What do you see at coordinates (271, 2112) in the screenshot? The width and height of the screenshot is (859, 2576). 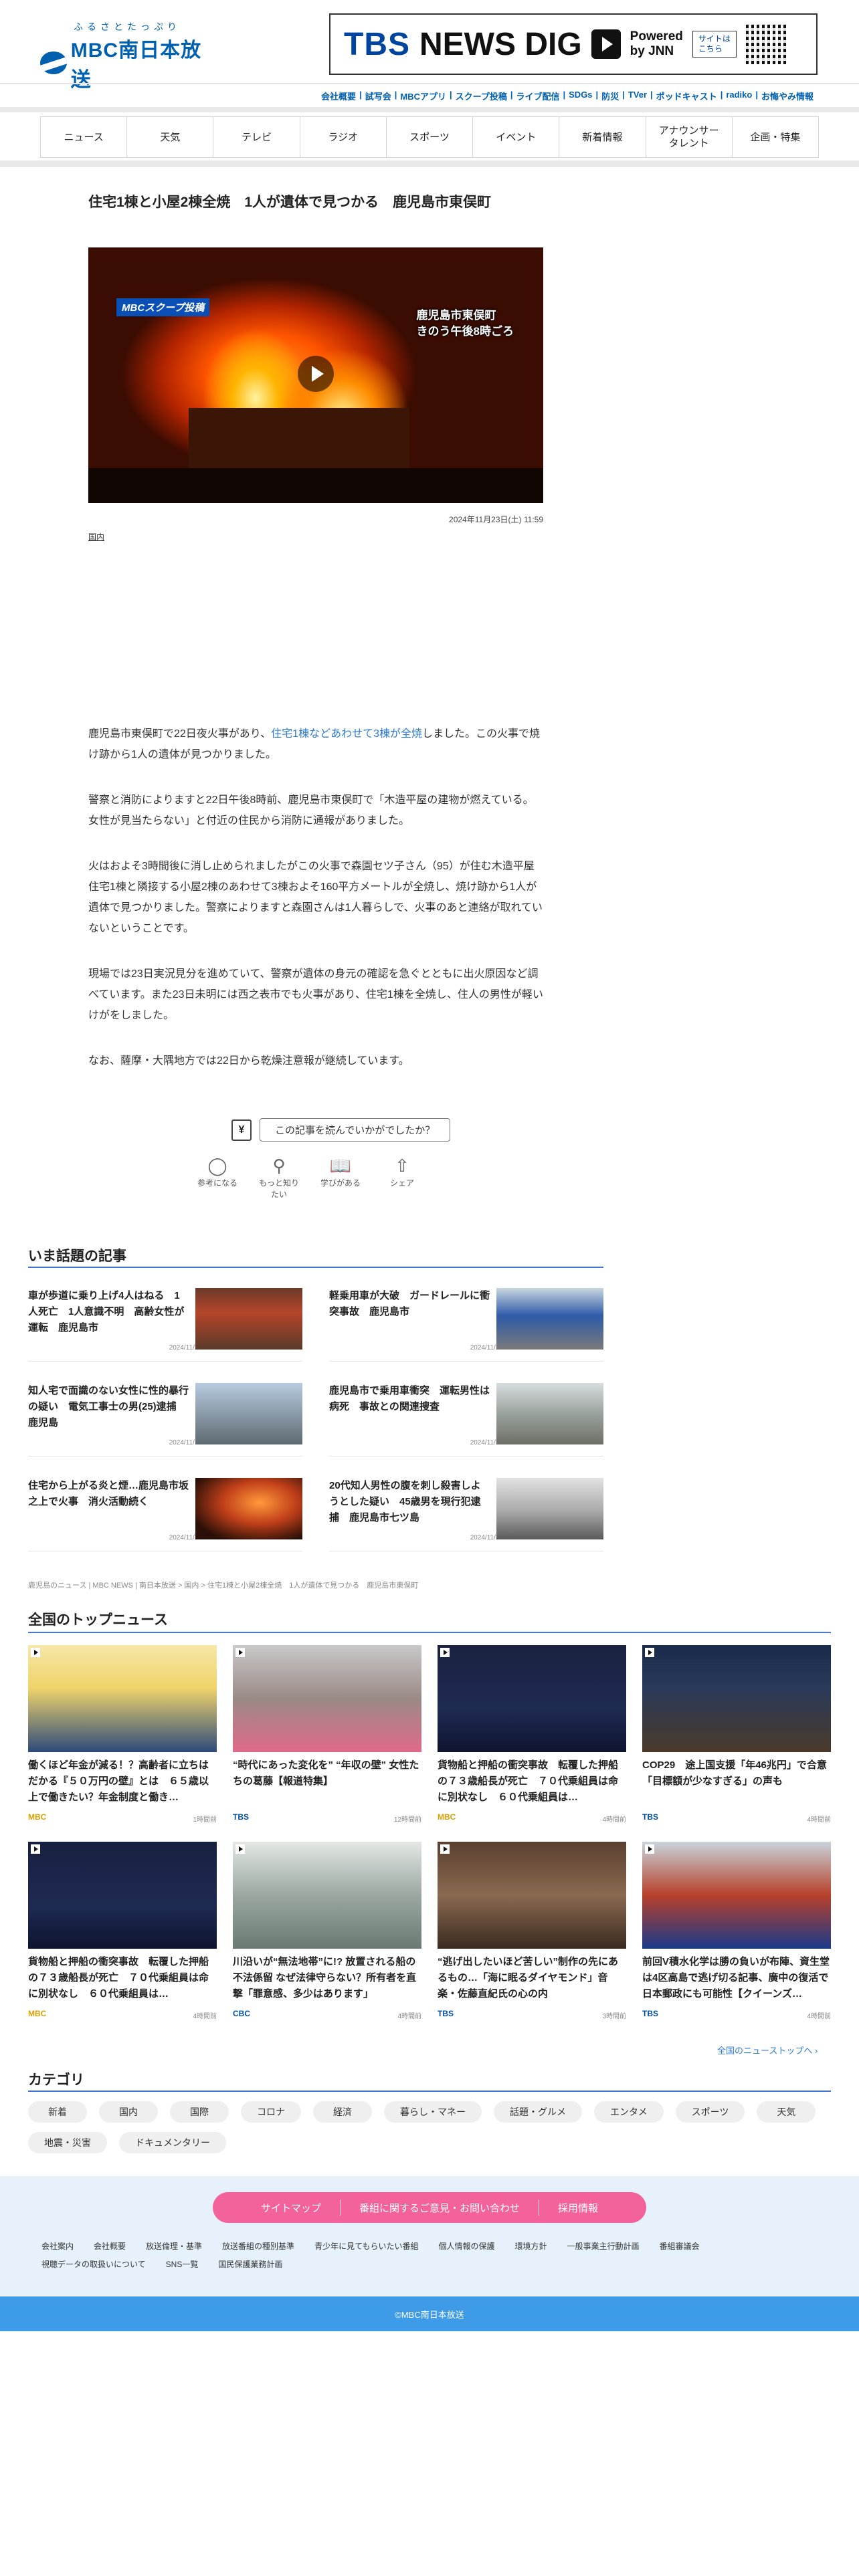 I see `category-chip: コロナ` at bounding box center [271, 2112].